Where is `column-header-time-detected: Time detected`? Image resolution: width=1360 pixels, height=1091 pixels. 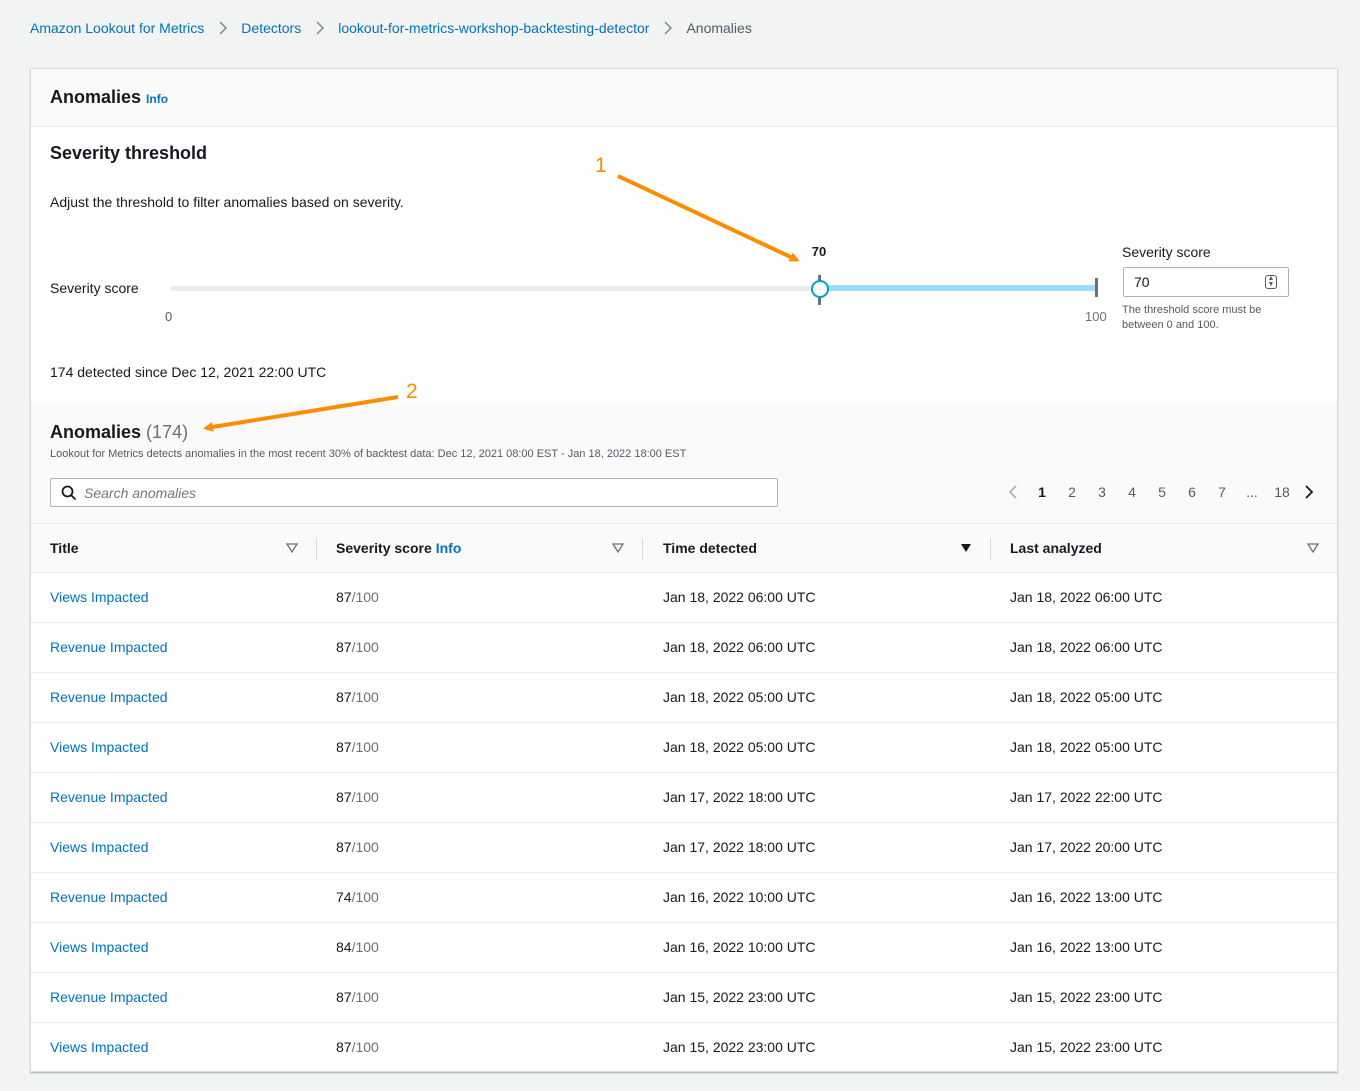
column-header-time-detected: Time detected is located at coordinates (710, 548).